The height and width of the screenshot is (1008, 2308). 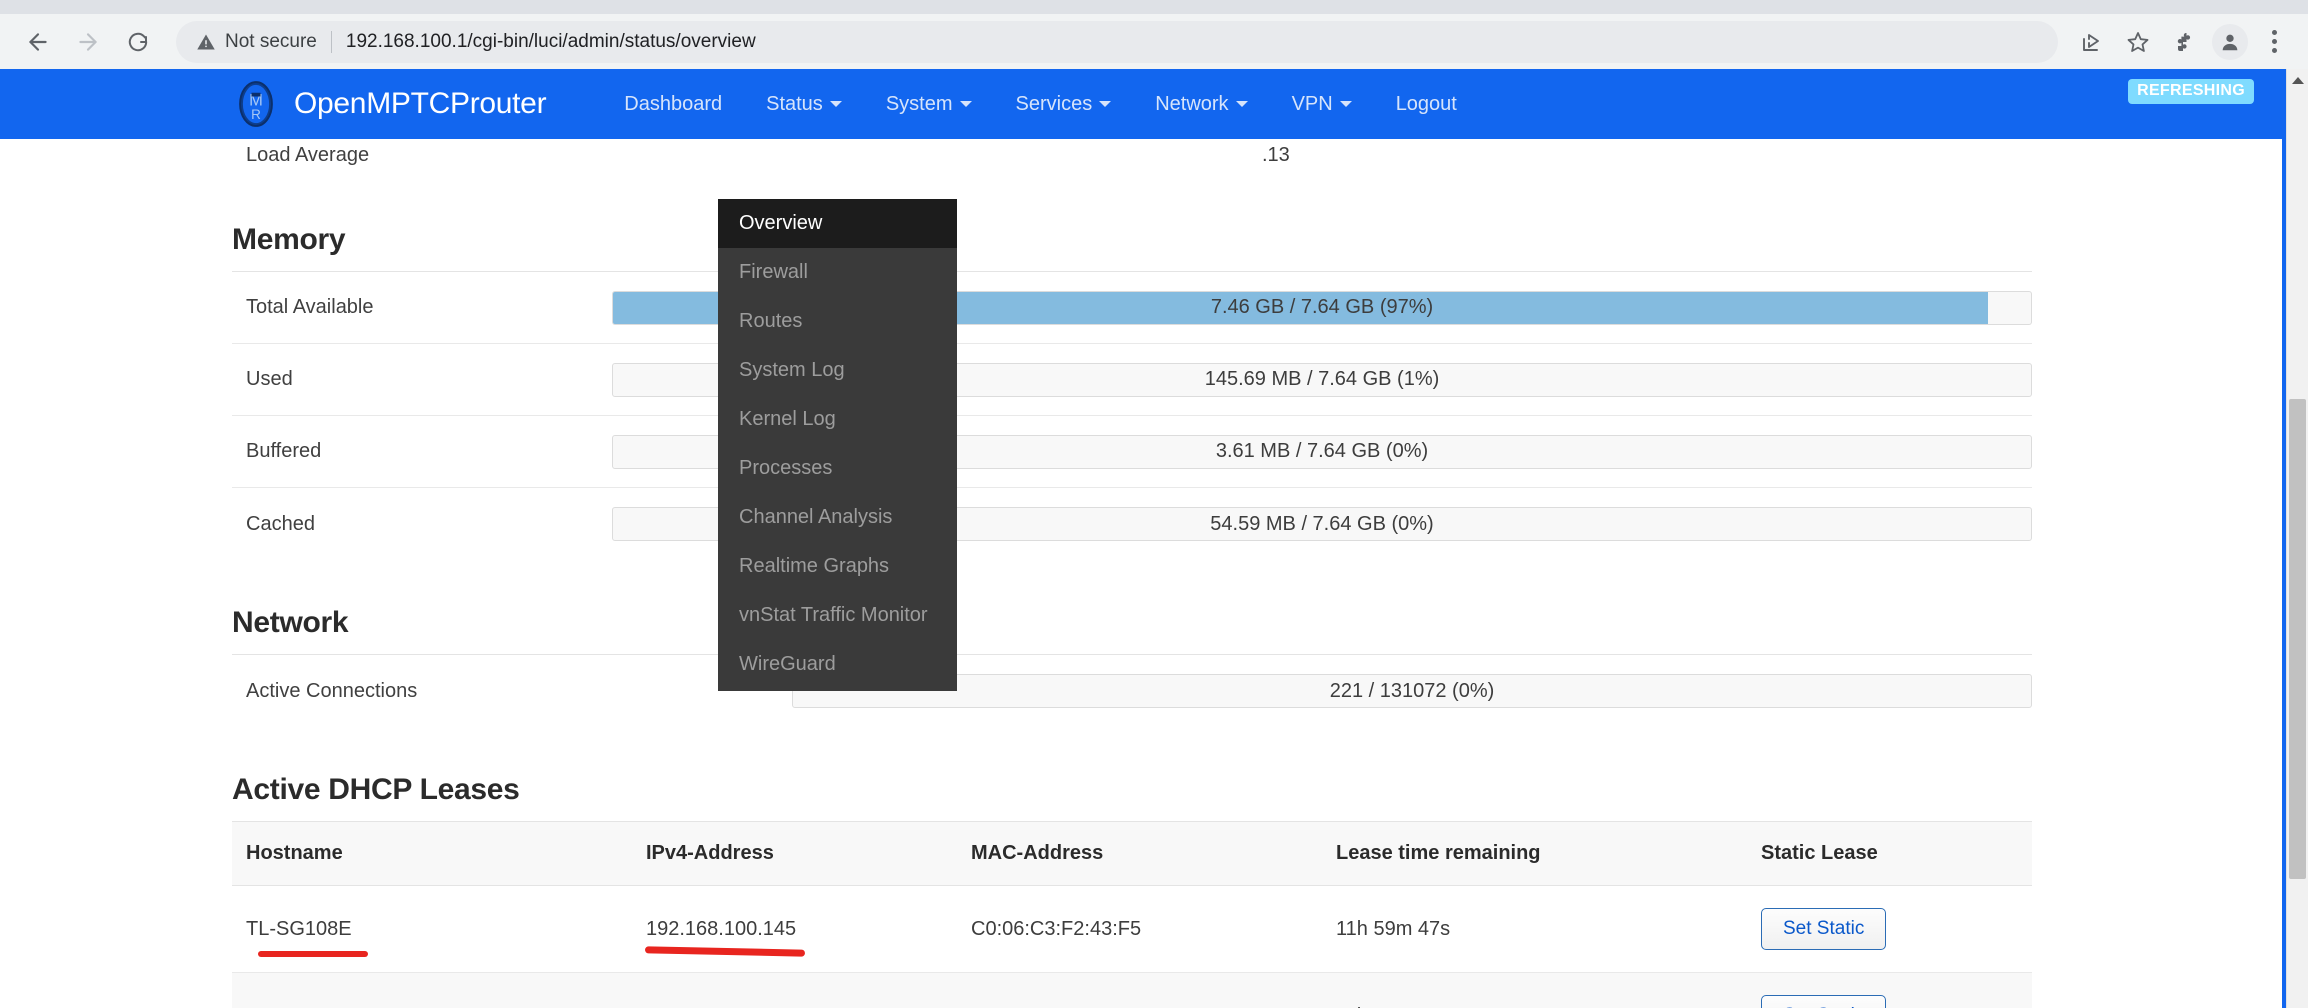 I want to click on load-average-label: Load Average, so click(x=308, y=154).